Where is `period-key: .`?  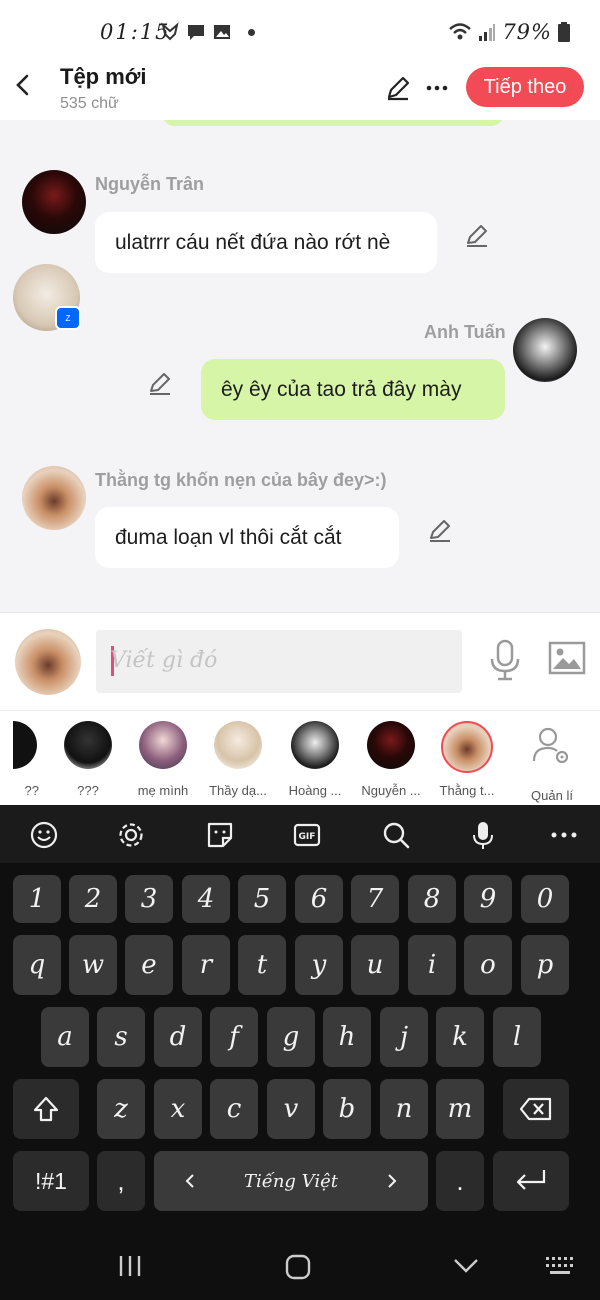
period-key: . is located at coordinates (460, 1181).